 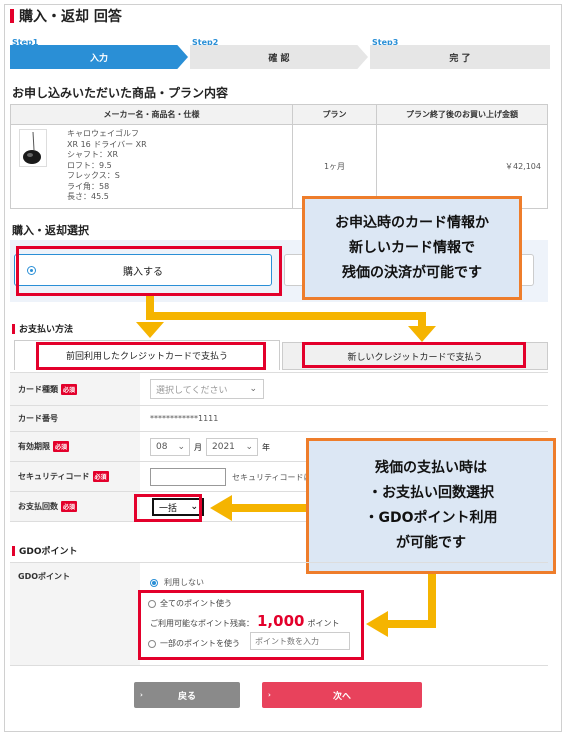 What do you see at coordinates (184, 418) in the screenshot?
I see `card-number-value: ************1111` at bounding box center [184, 418].